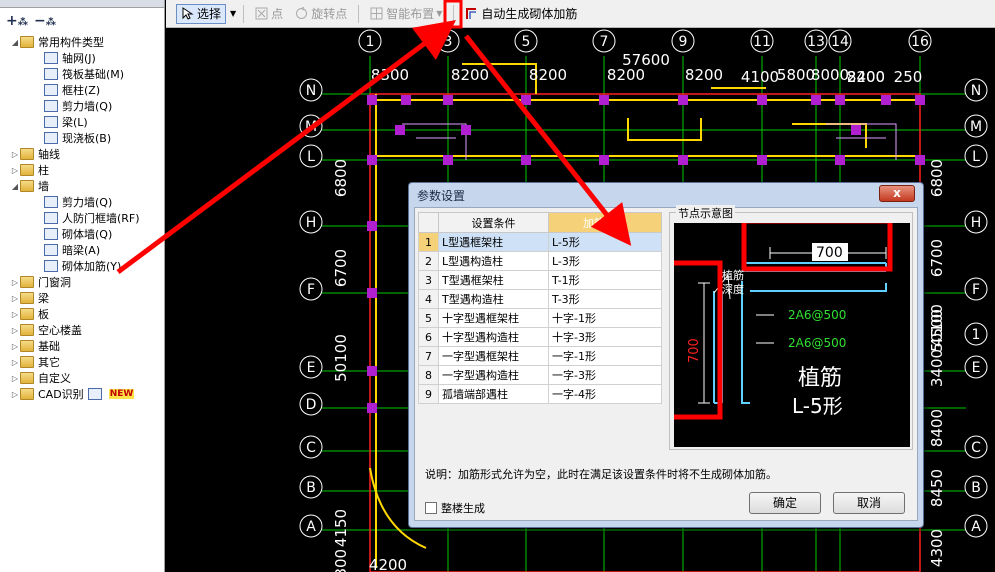  I want to click on checkbox-box, so click(431, 508).